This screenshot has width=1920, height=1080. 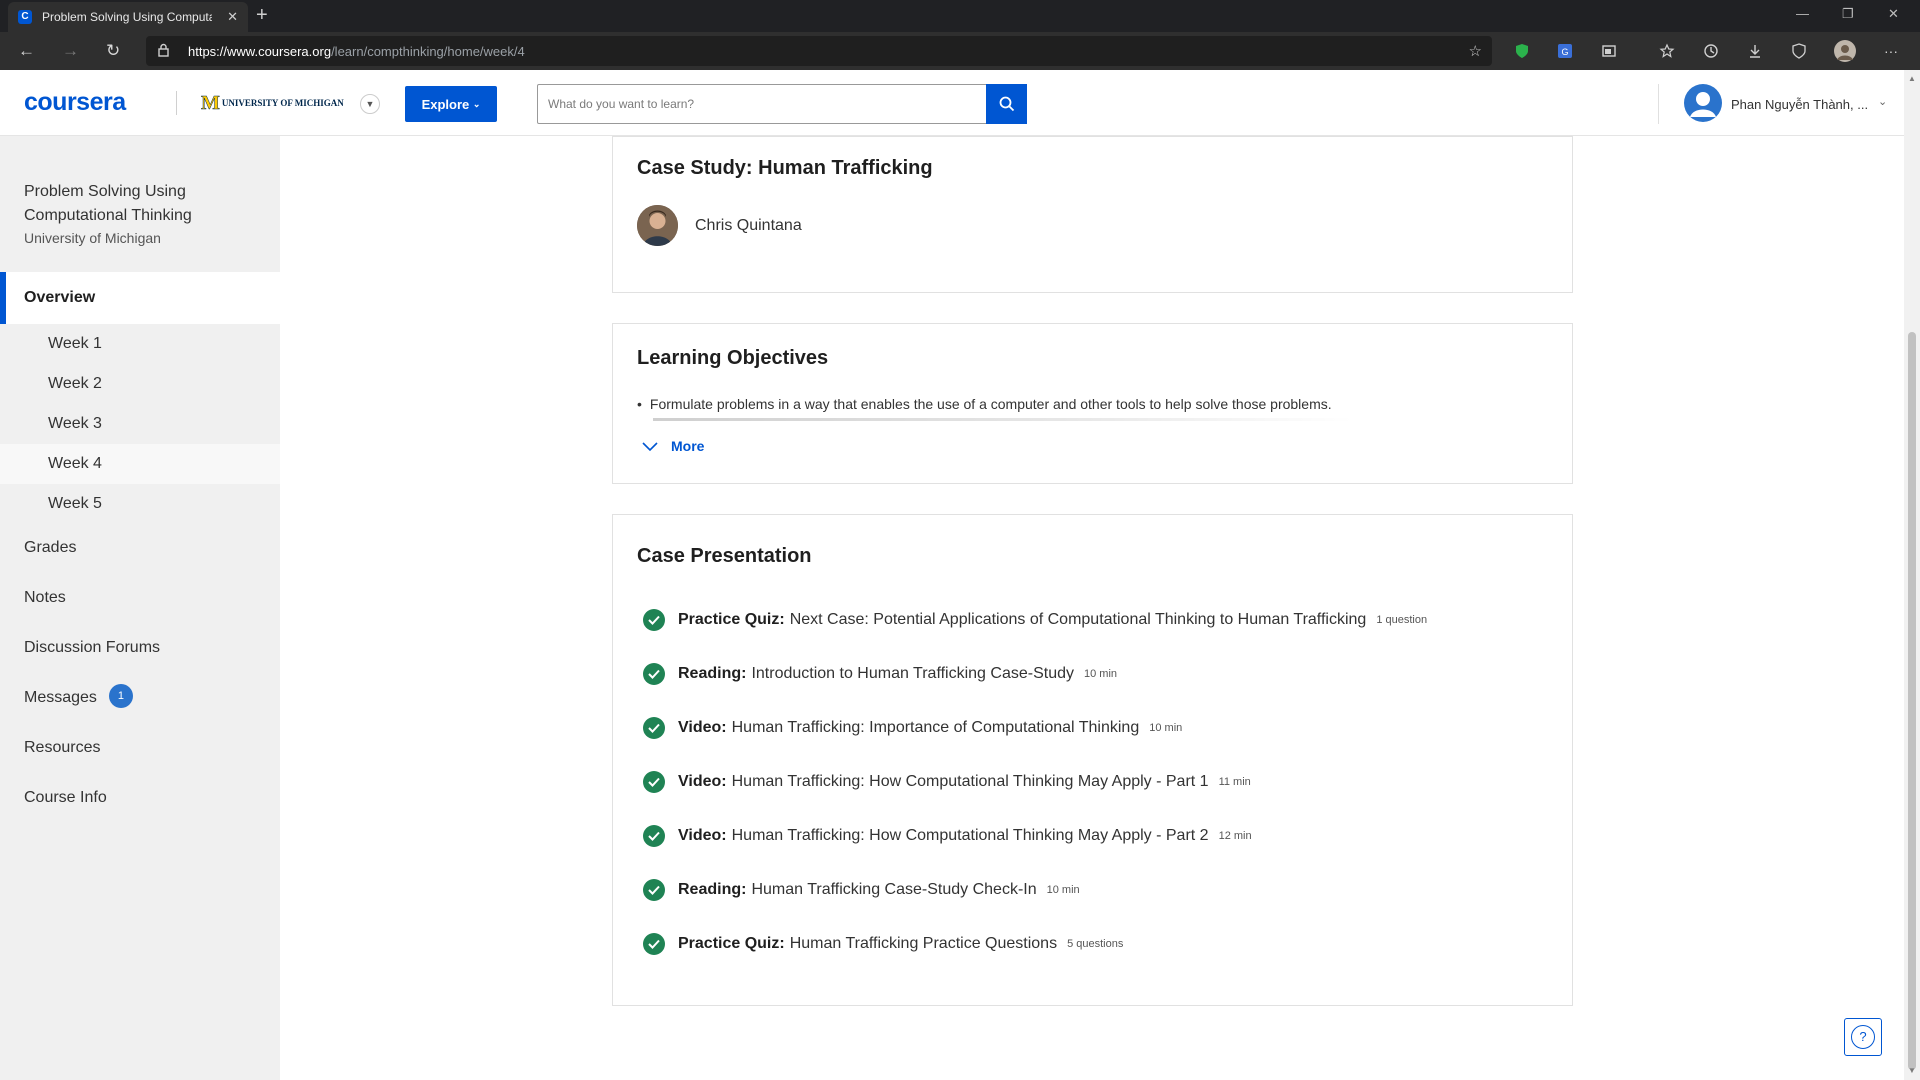 I want to click on sidebar-item-week-5: Week 5, so click(x=140, y=504).